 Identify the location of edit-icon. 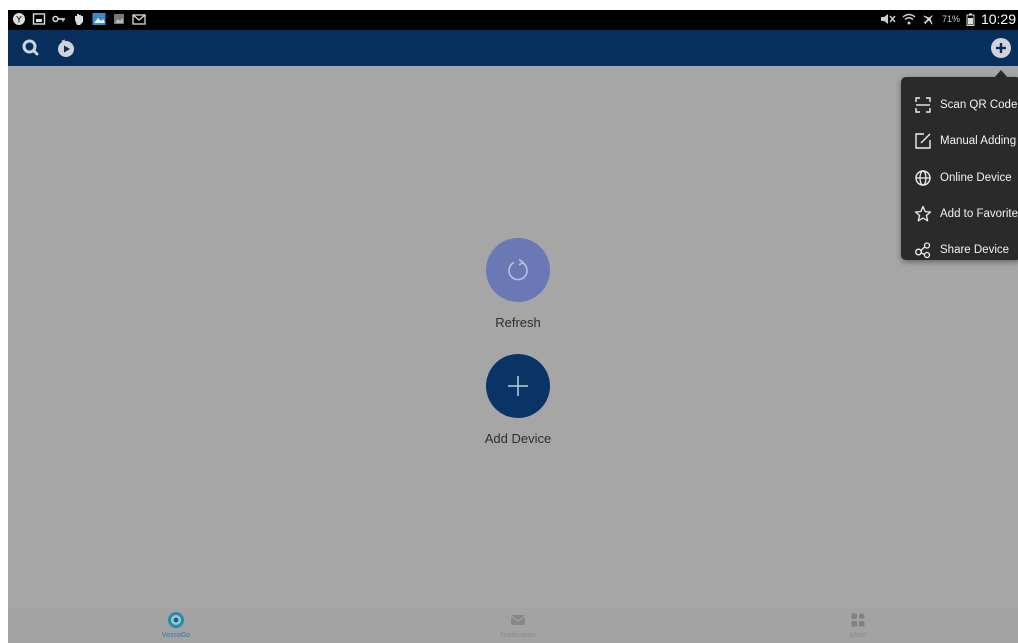
(923, 141).